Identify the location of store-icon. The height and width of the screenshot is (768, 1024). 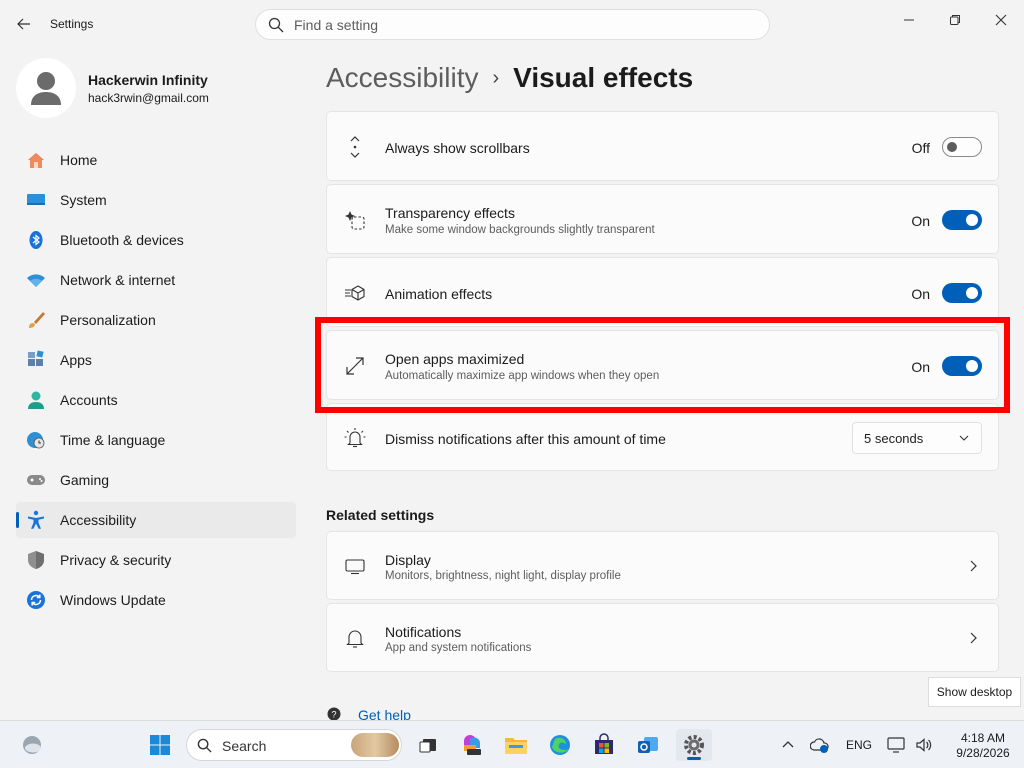
(604, 743).